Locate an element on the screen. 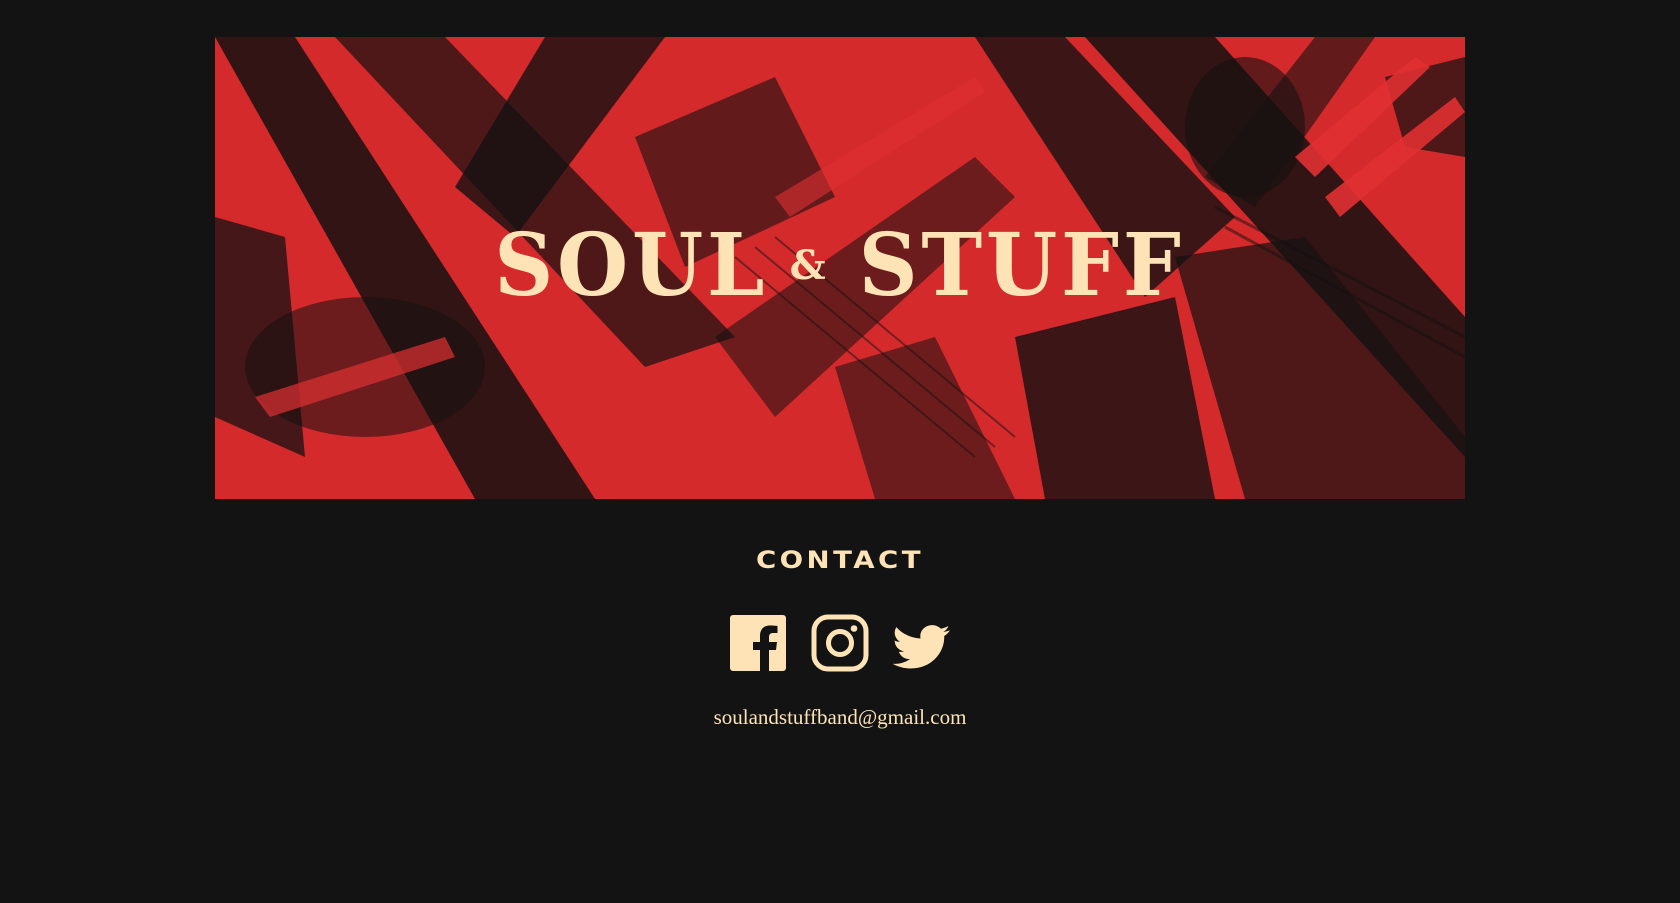 This screenshot has height=903, width=1680. facebook-link is located at coordinates (758, 643).